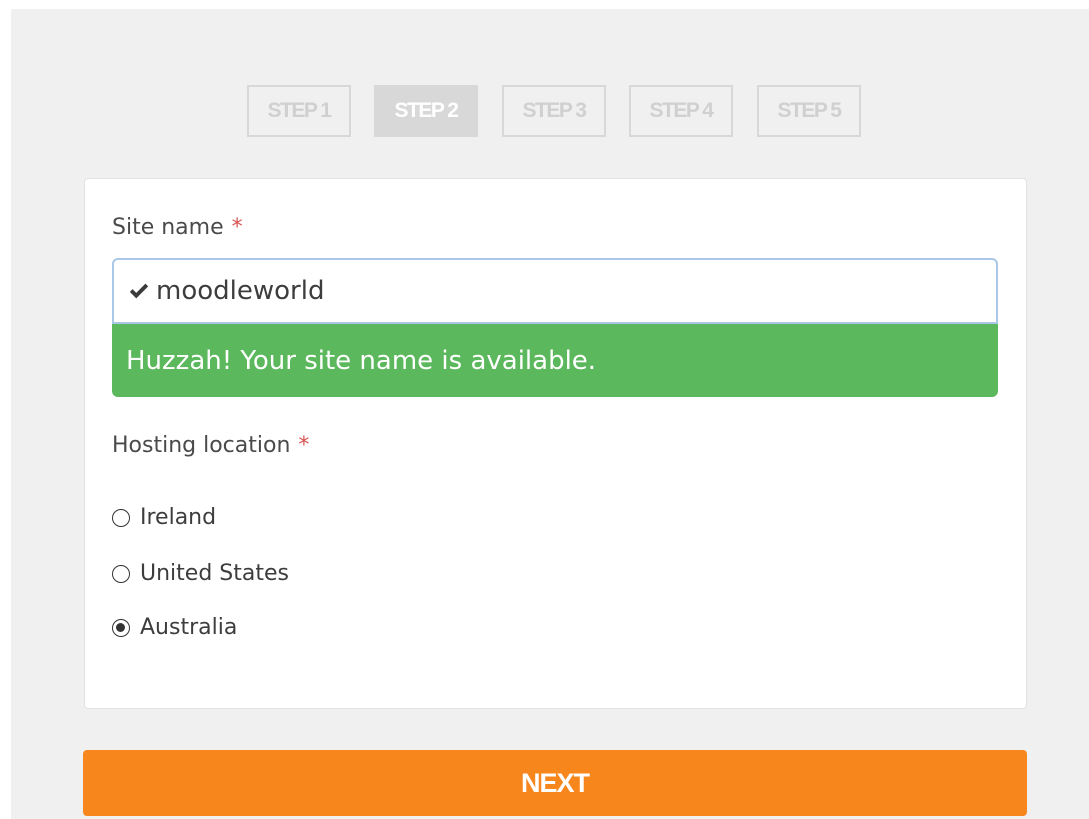  What do you see at coordinates (554, 111) in the screenshot?
I see `step-3: STEP 3` at bounding box center [554, 111].